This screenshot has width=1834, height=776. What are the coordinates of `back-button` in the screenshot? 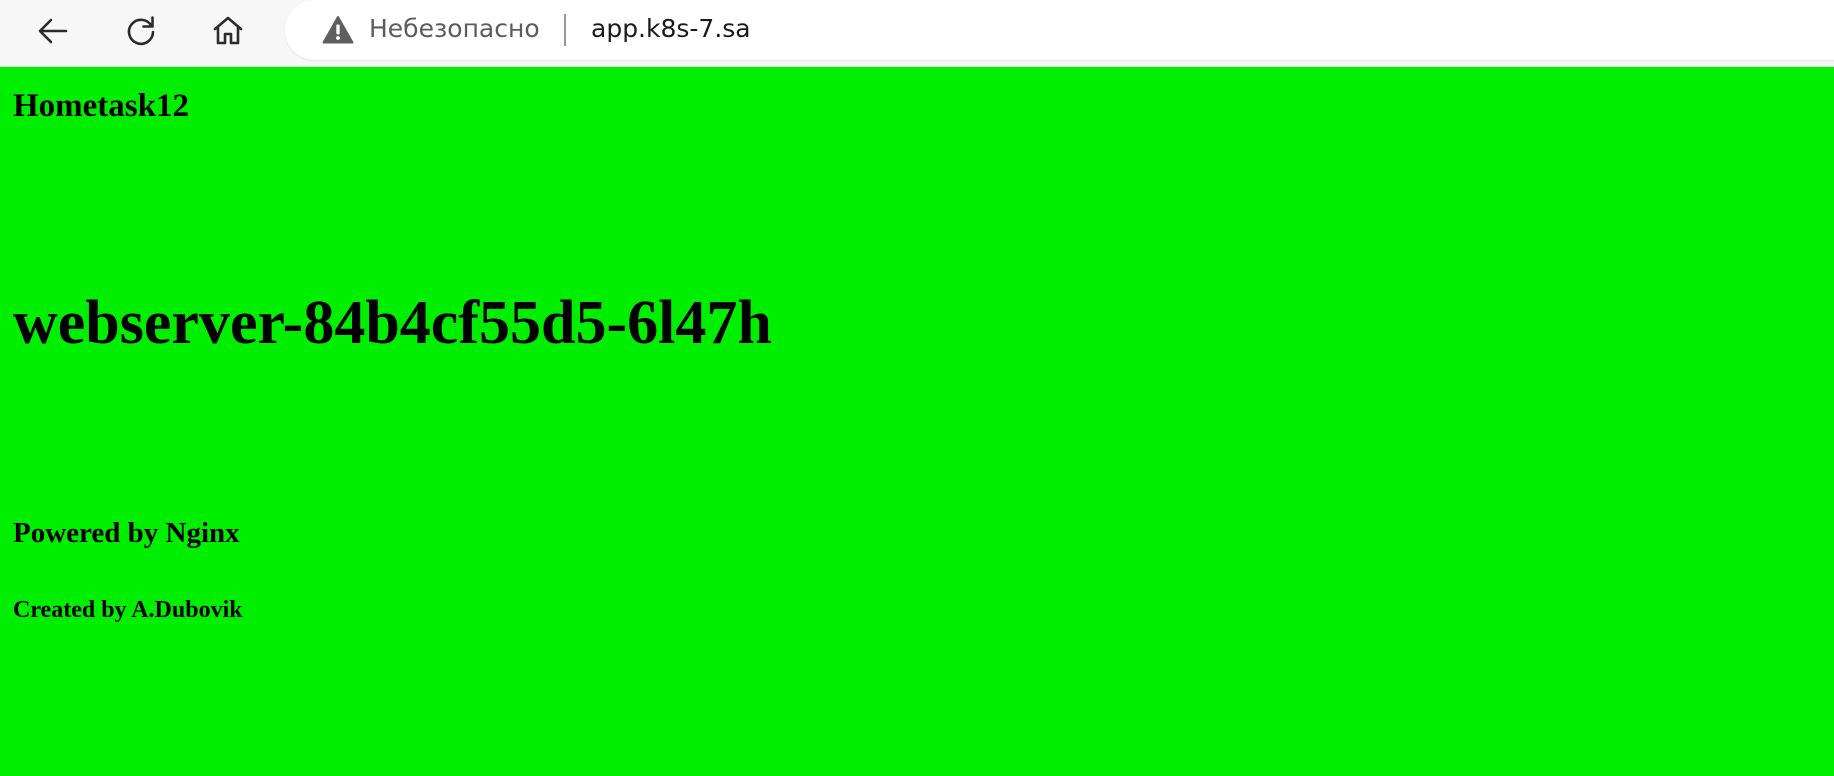 It's located at (53, 31).